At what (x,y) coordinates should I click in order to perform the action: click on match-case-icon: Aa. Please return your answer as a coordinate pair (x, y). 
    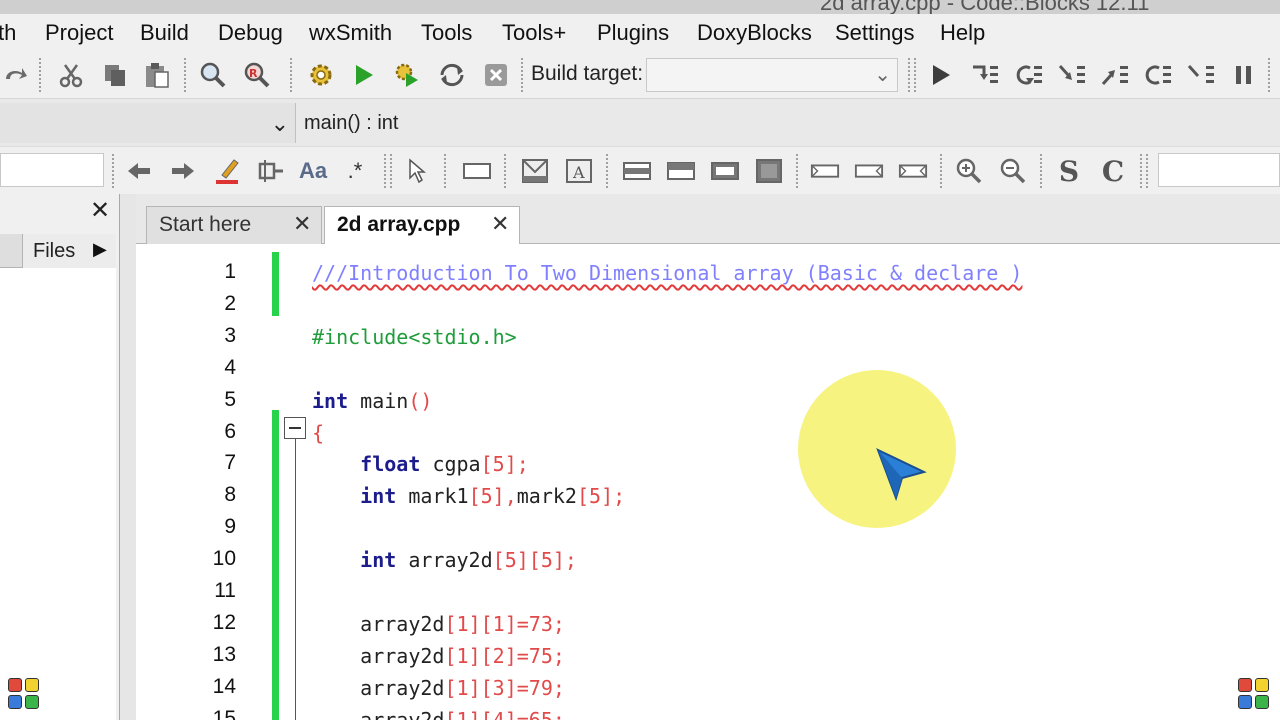
    Looking at the image, I should click on (313, 171).